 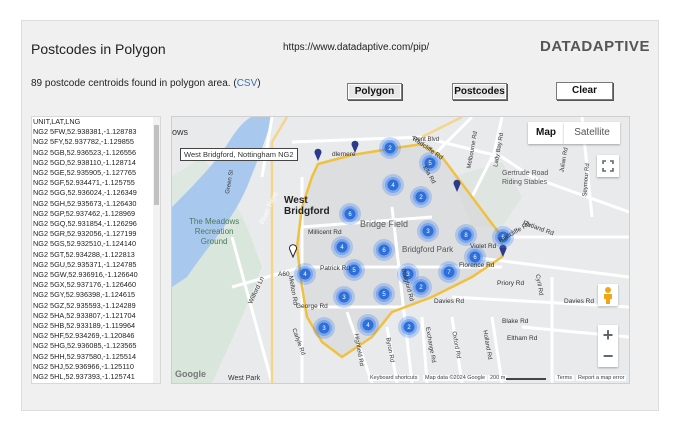 What do you see at coordinates (497, 349) in the screenshot?
I see `holland-road` at bounding box center [497, 349].